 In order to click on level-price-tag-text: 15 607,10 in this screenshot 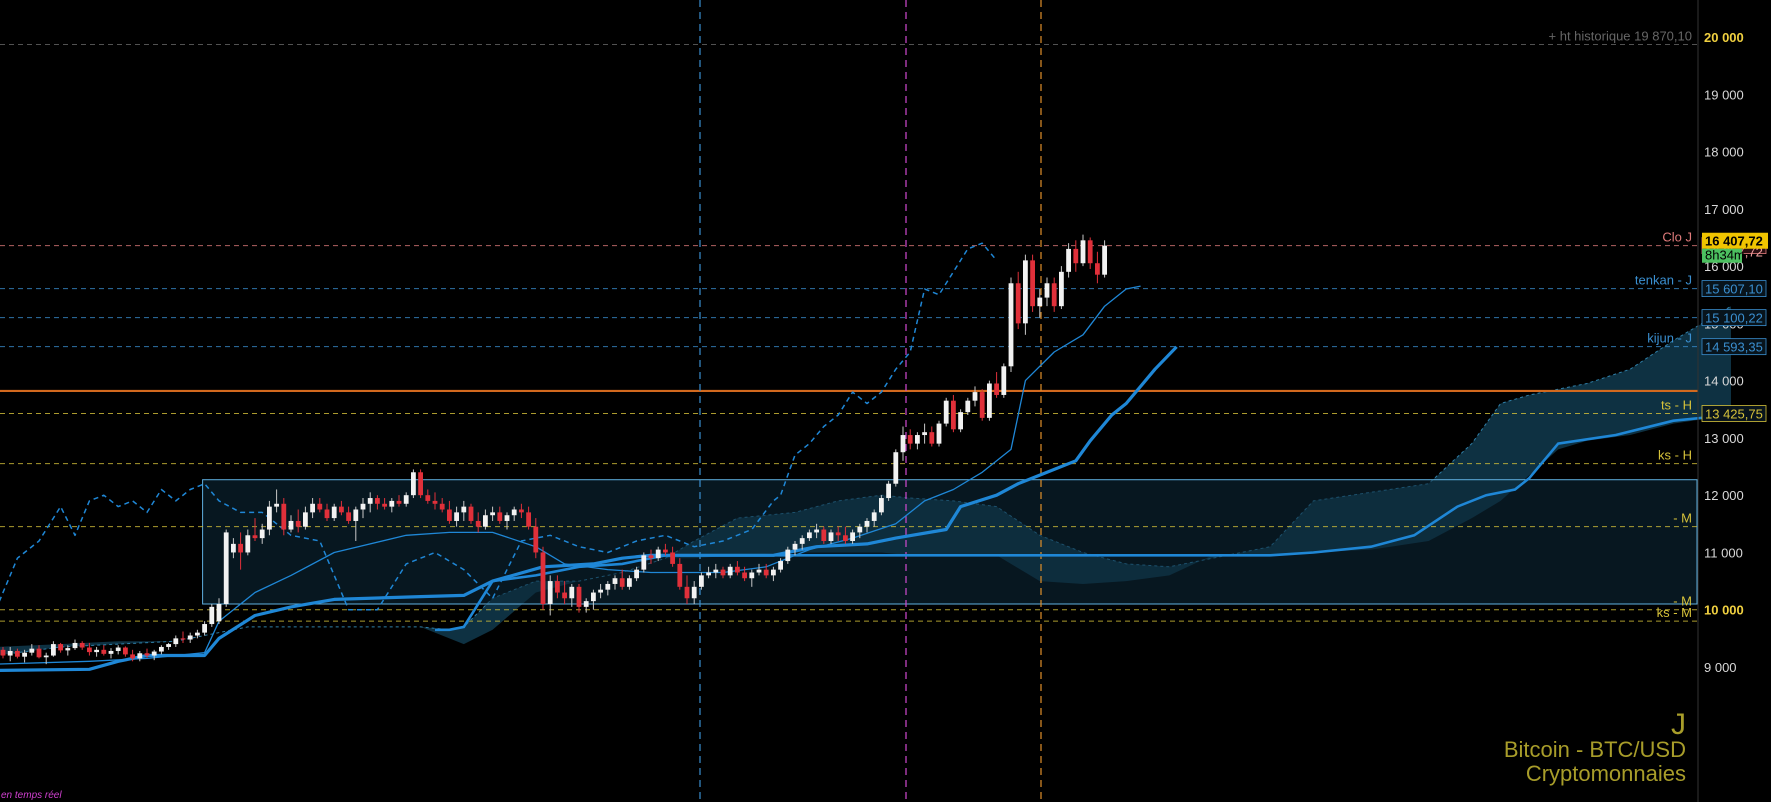, I will do `click(1734, 289)`.